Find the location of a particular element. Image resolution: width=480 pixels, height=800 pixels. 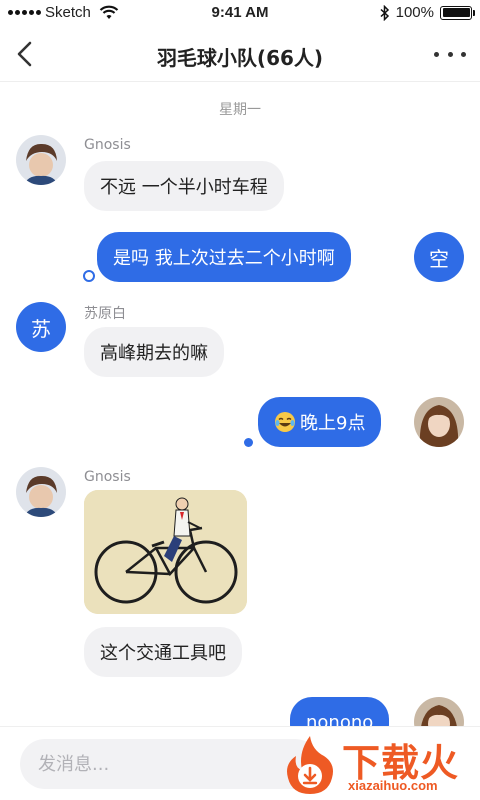

nav-bar: 羽毛球小队(66人) is located at coordinates (240, 55).